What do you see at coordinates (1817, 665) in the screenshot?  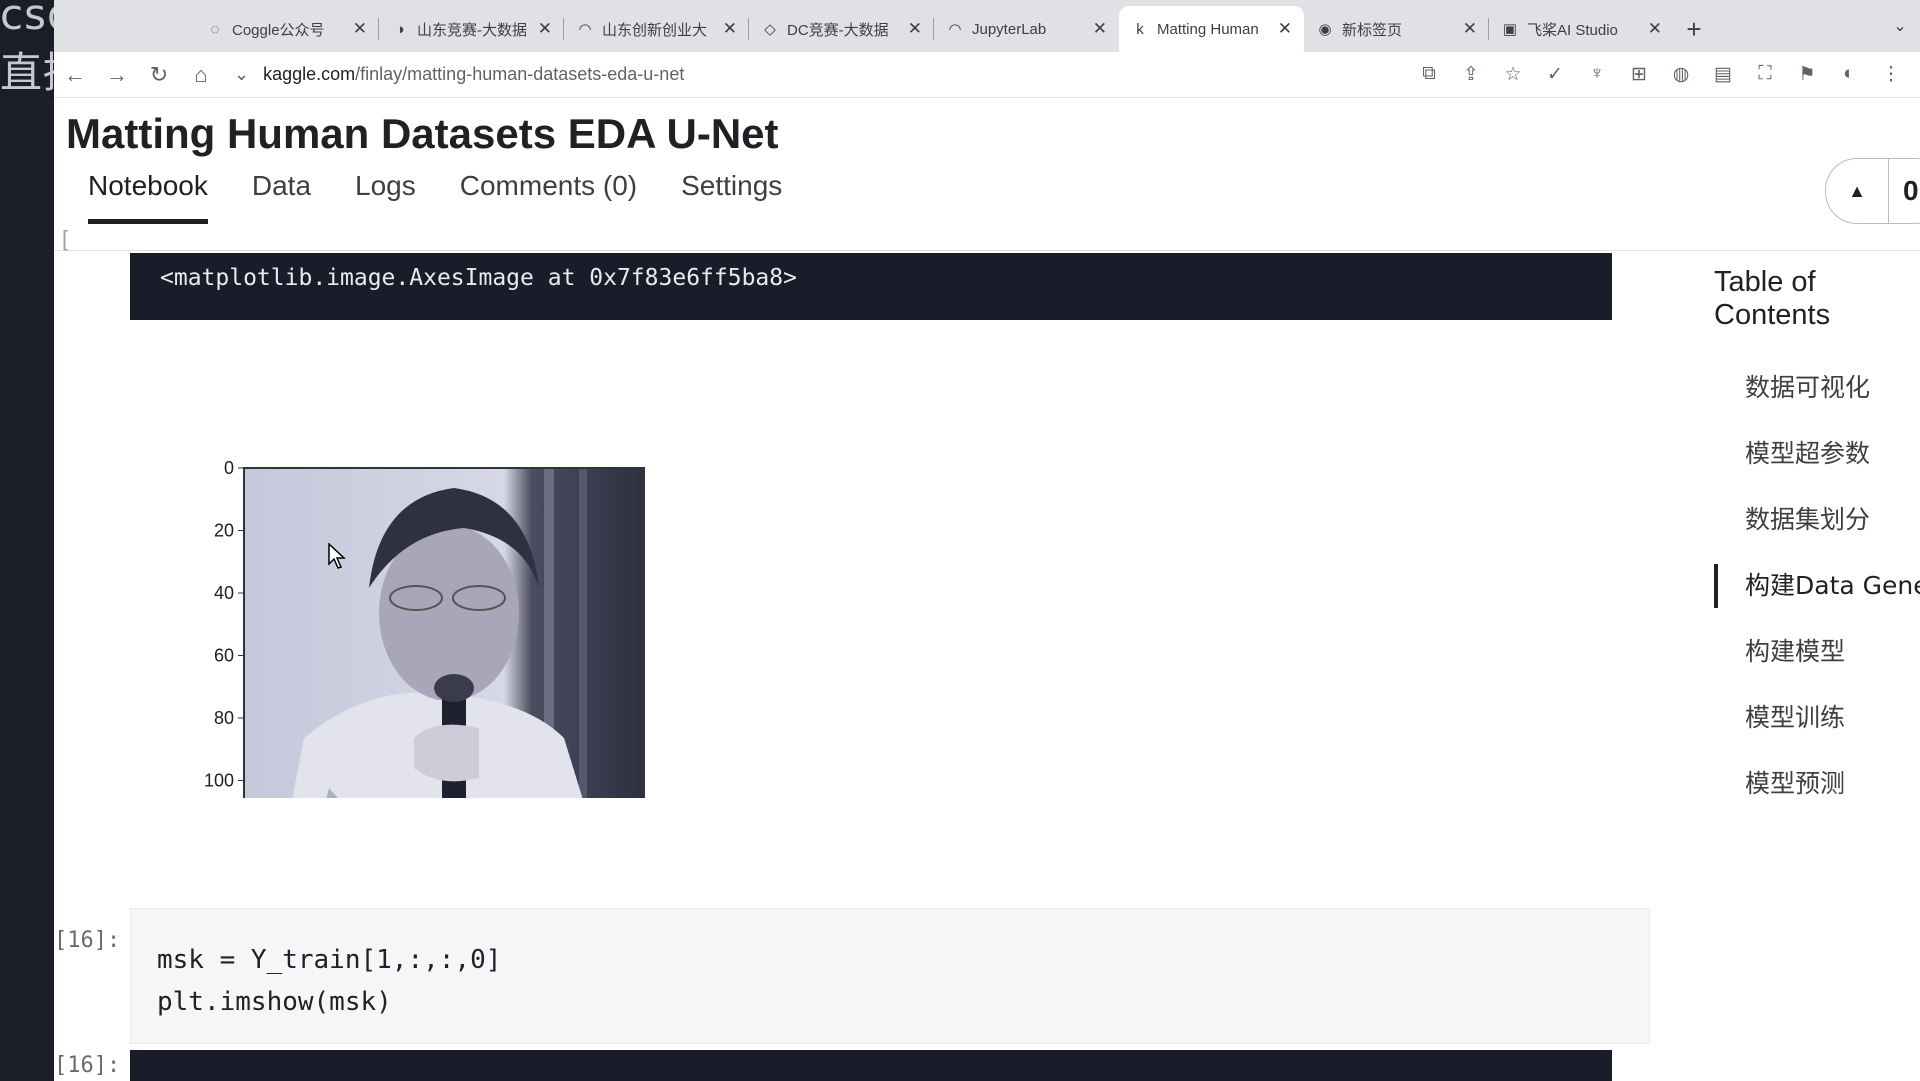 I see `toc-item: 构建模型` at bounding box center [1817, 665].